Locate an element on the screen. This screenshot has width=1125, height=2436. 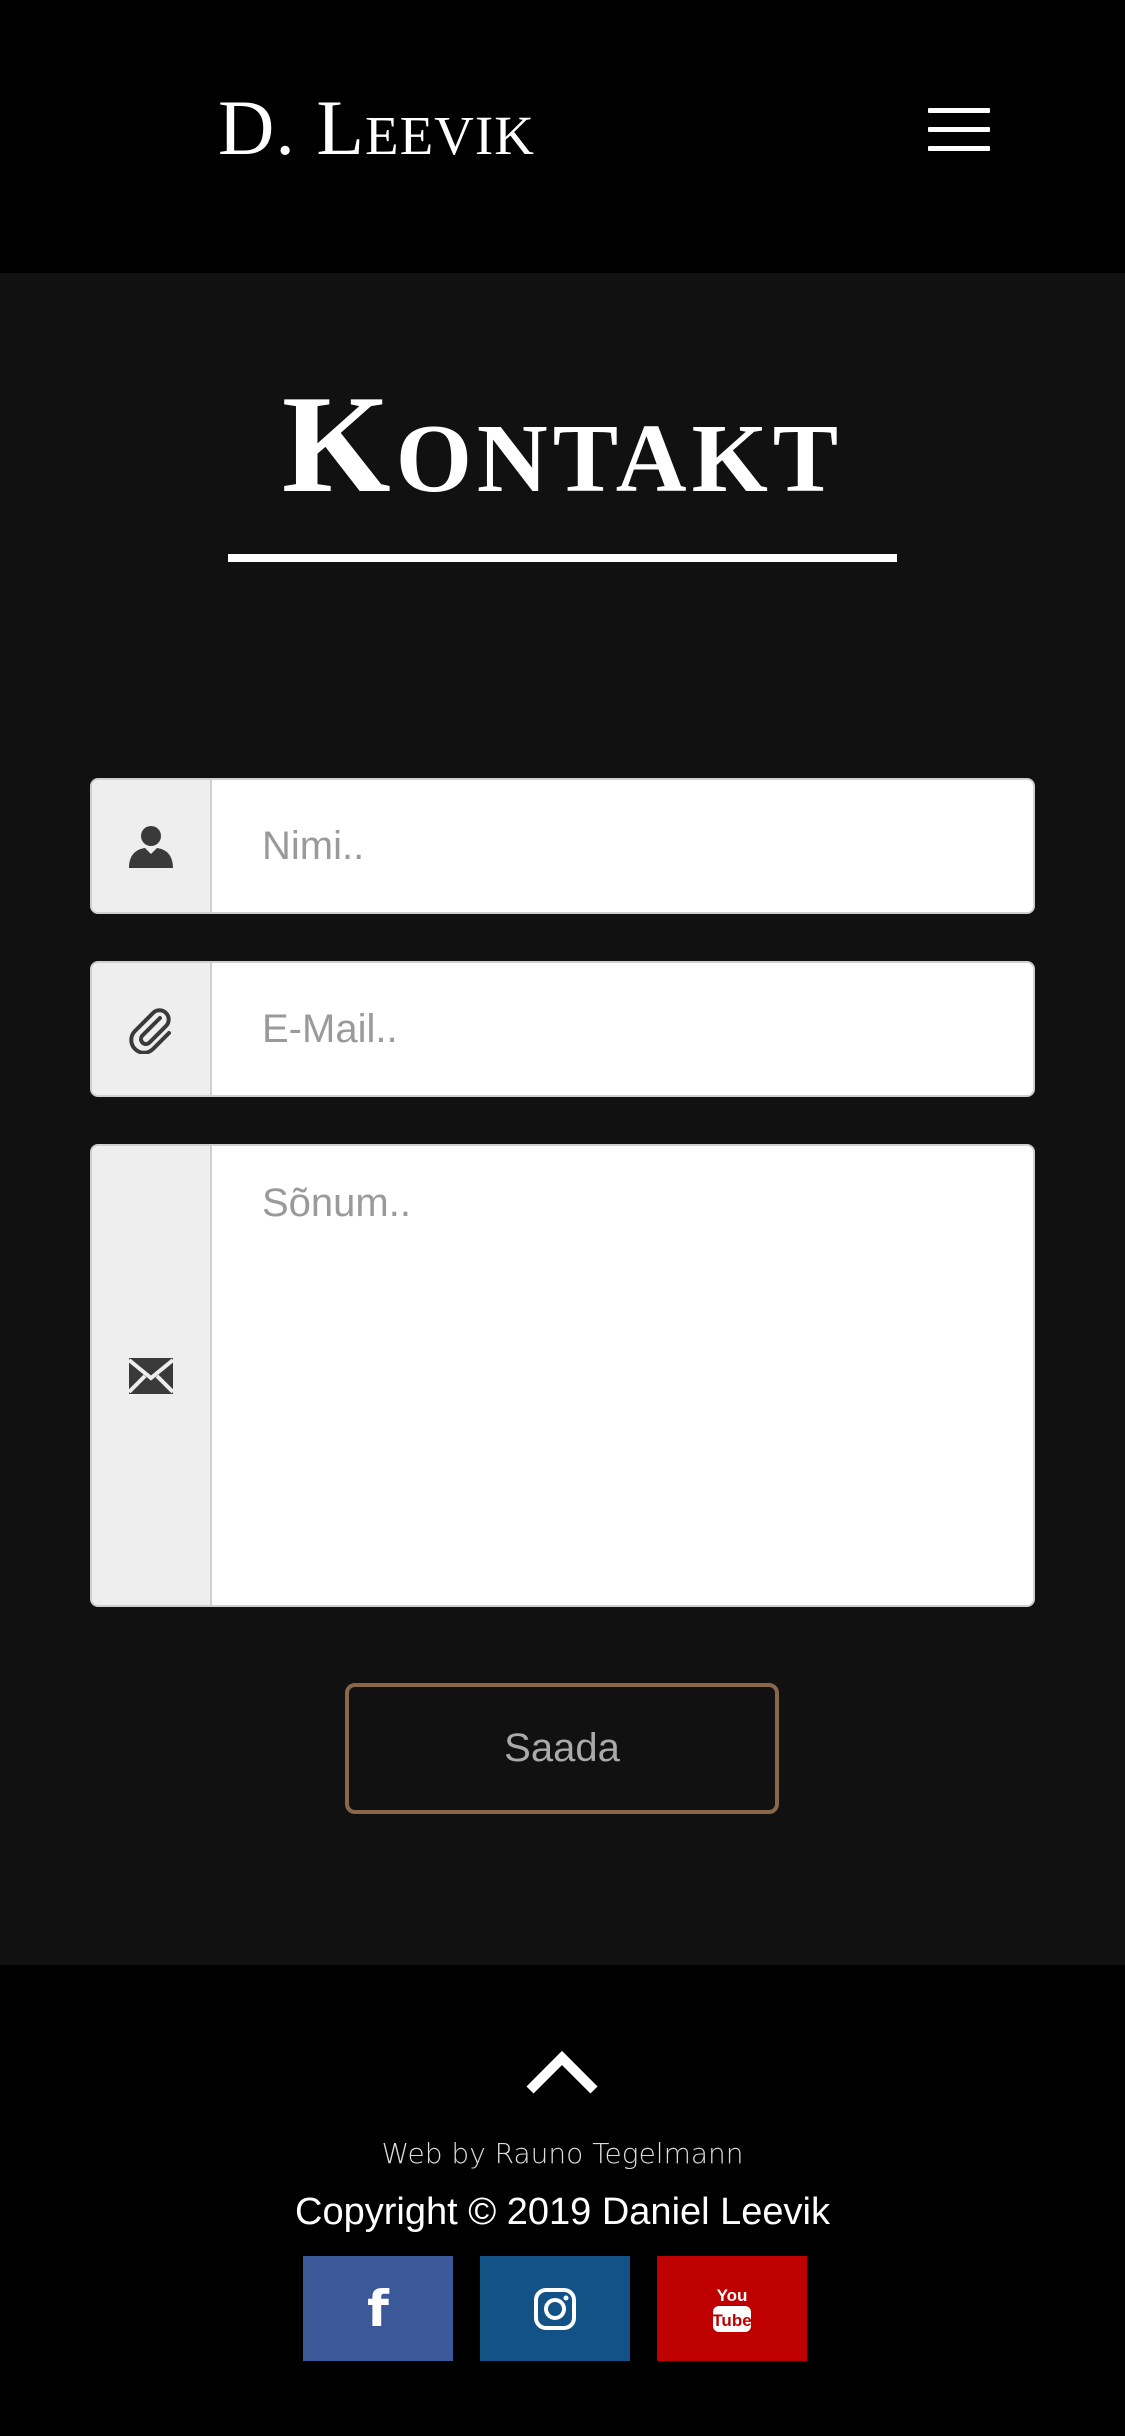
envelope-icon is located at coordinates (151, 1375).